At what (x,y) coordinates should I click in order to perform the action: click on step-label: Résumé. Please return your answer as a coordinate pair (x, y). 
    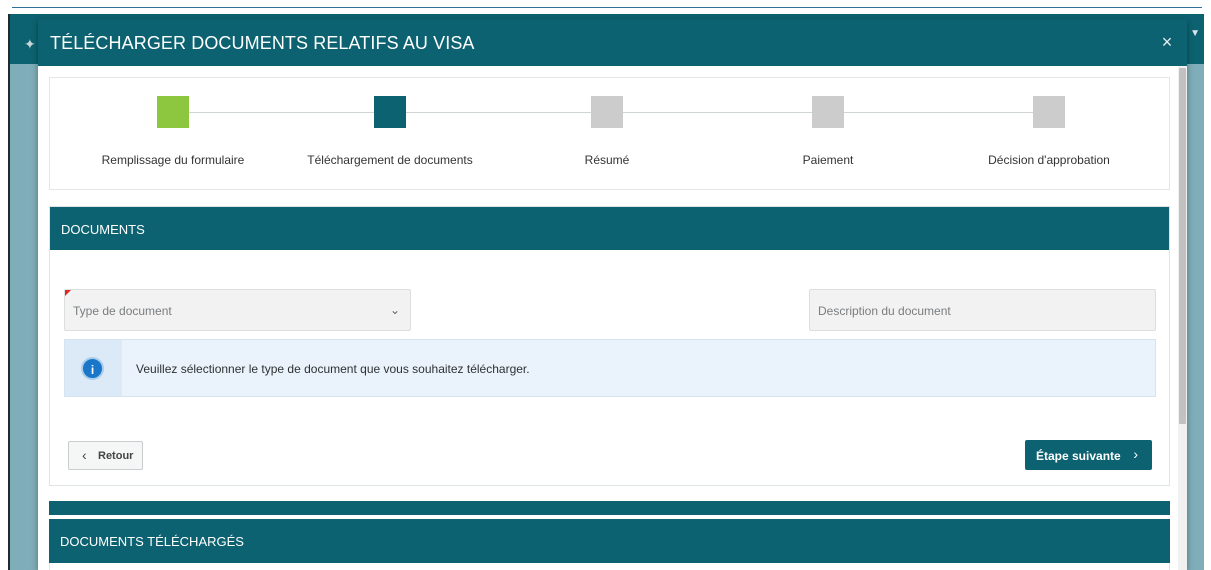
    Looking at the image, I should click on (607, 160).